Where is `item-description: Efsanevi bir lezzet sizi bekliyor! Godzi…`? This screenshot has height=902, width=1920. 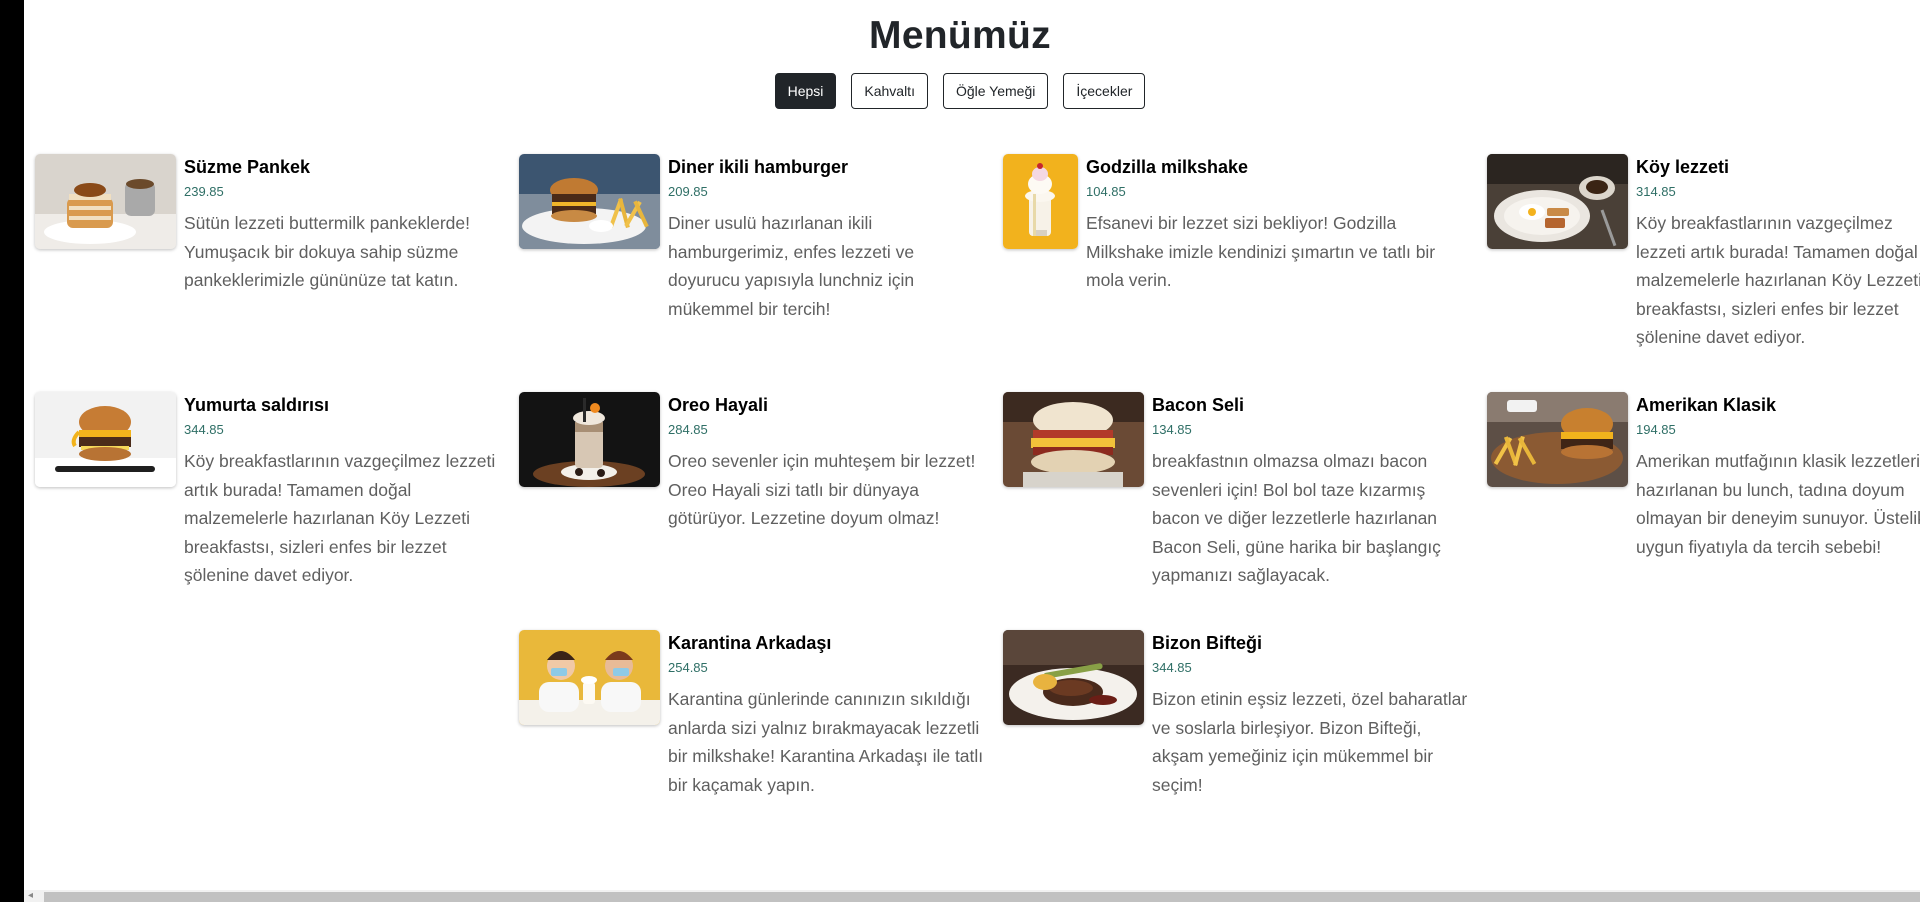
item-description: Efsanevi bir lezzet sizi bekliyor! Godzi… is located at coordinates (1261, 251).